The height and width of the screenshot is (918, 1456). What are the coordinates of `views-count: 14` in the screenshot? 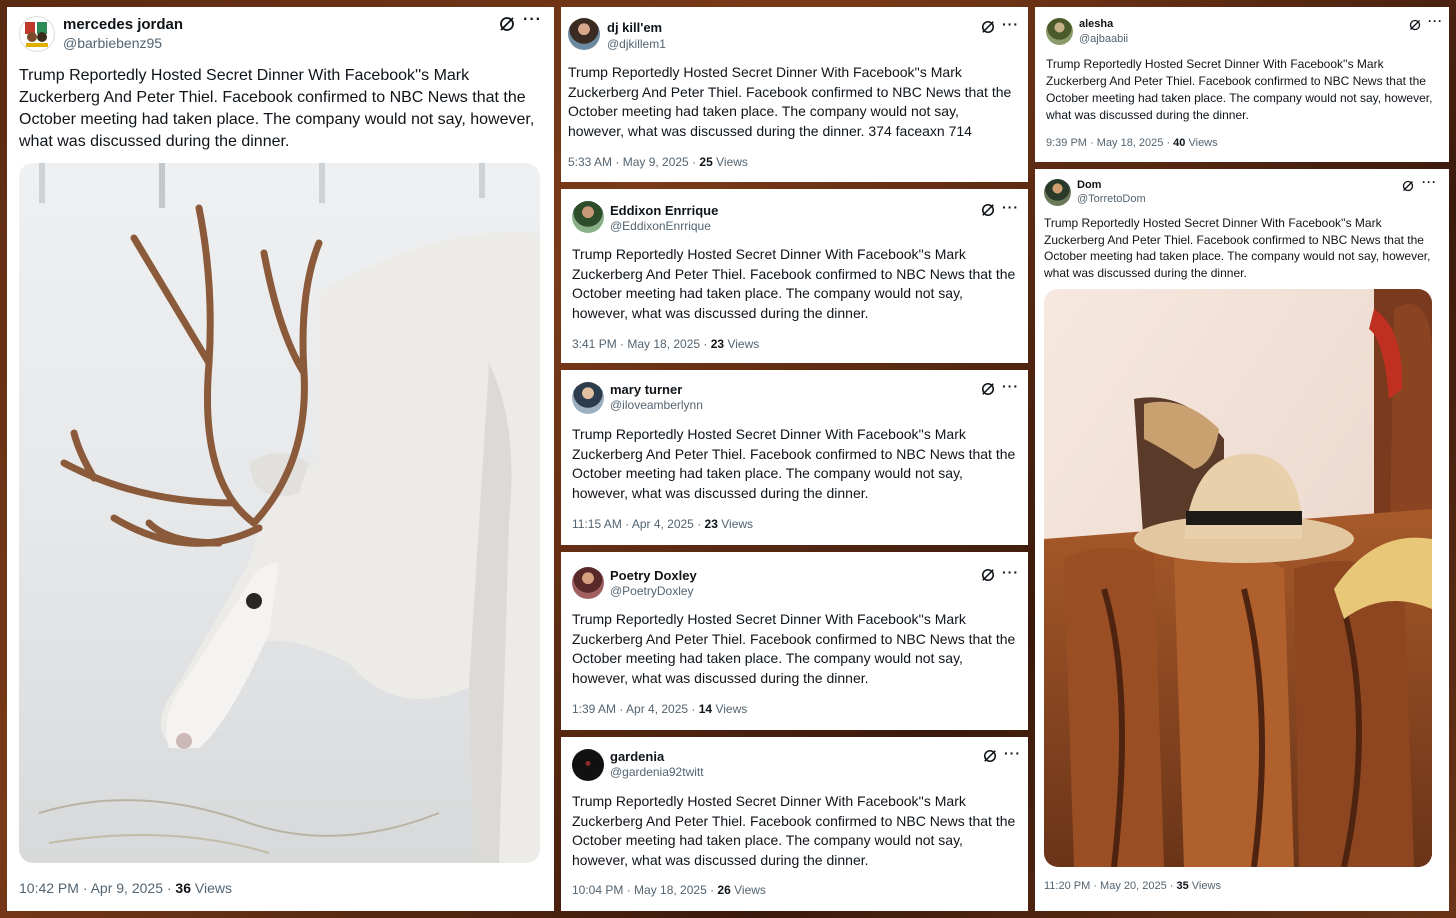 It's located at (705, 709).